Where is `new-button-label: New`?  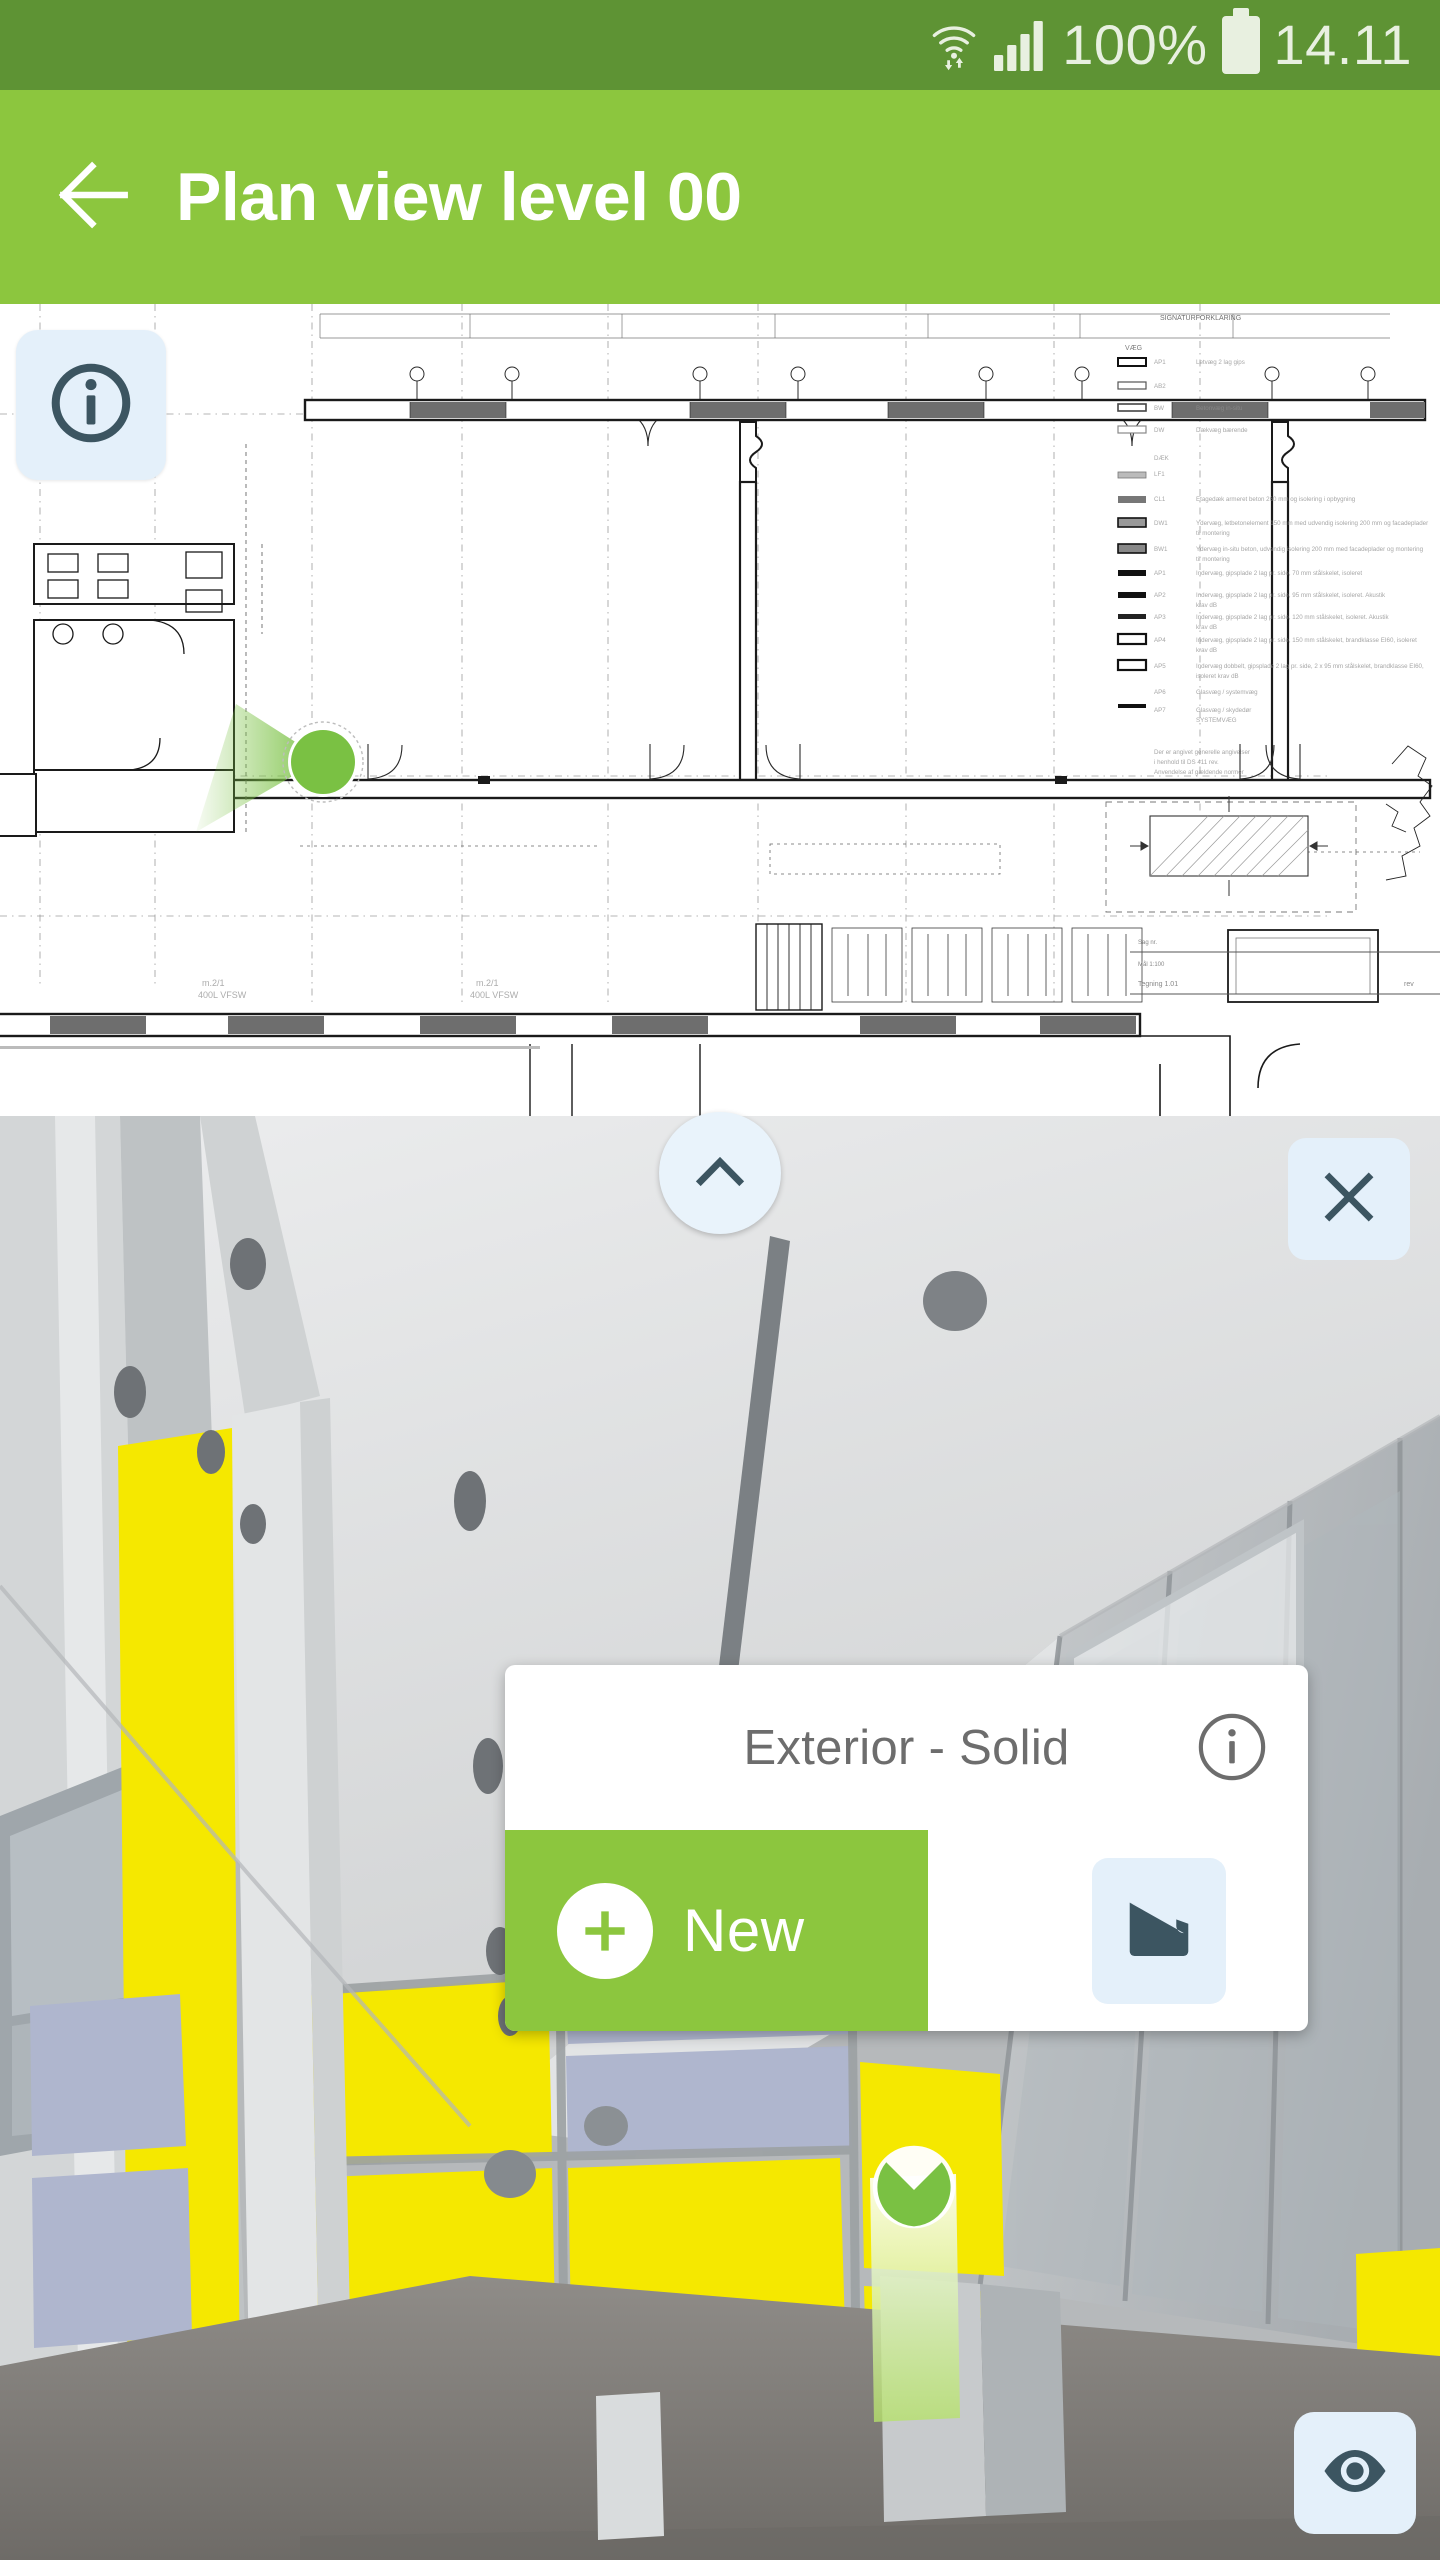
new-button-label: New is located at coordinates (744, 1930).